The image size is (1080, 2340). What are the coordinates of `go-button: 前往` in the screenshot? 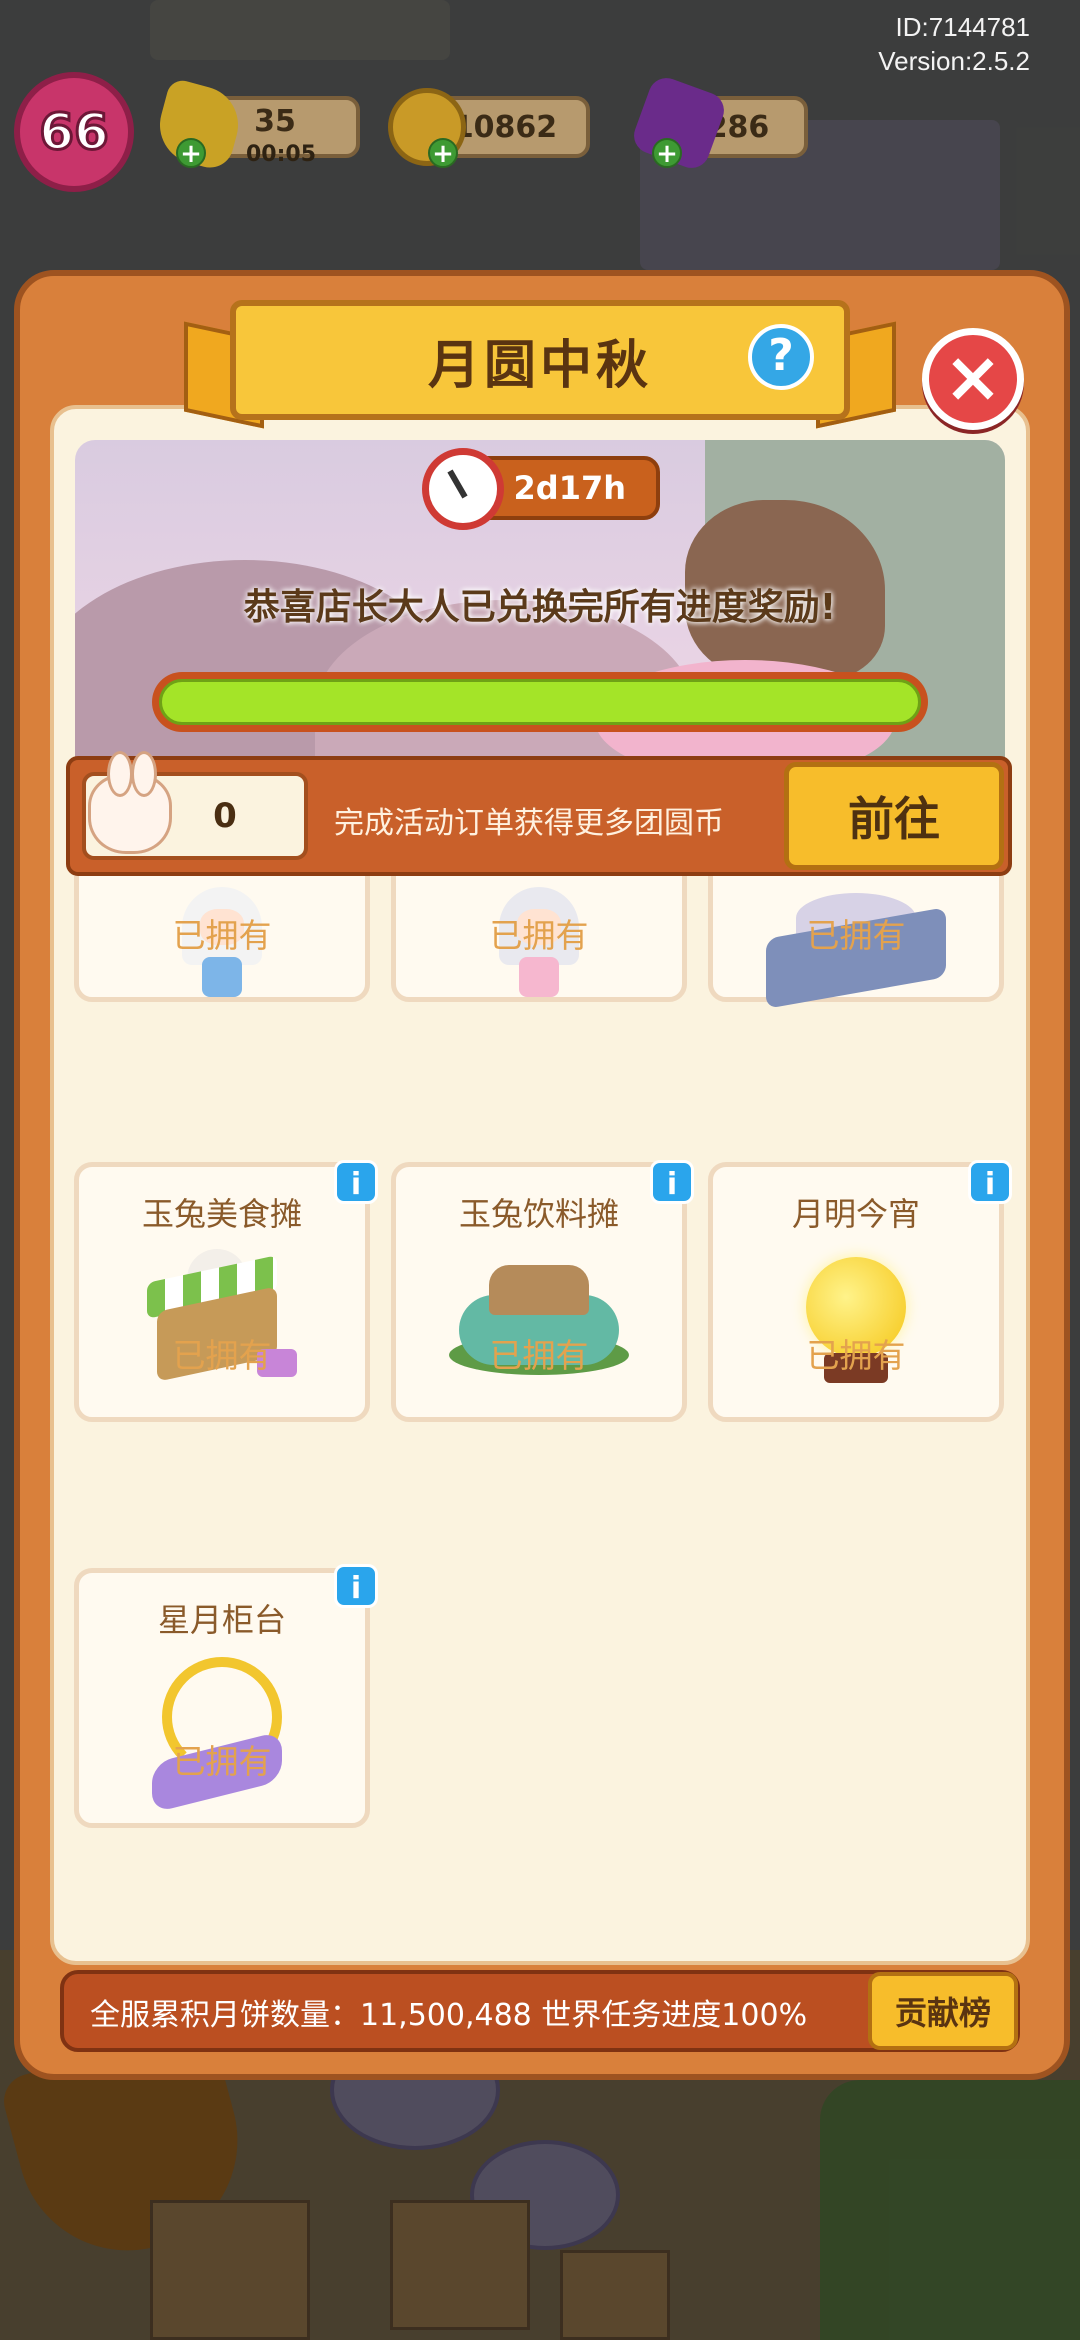 It's located at (894, 816).